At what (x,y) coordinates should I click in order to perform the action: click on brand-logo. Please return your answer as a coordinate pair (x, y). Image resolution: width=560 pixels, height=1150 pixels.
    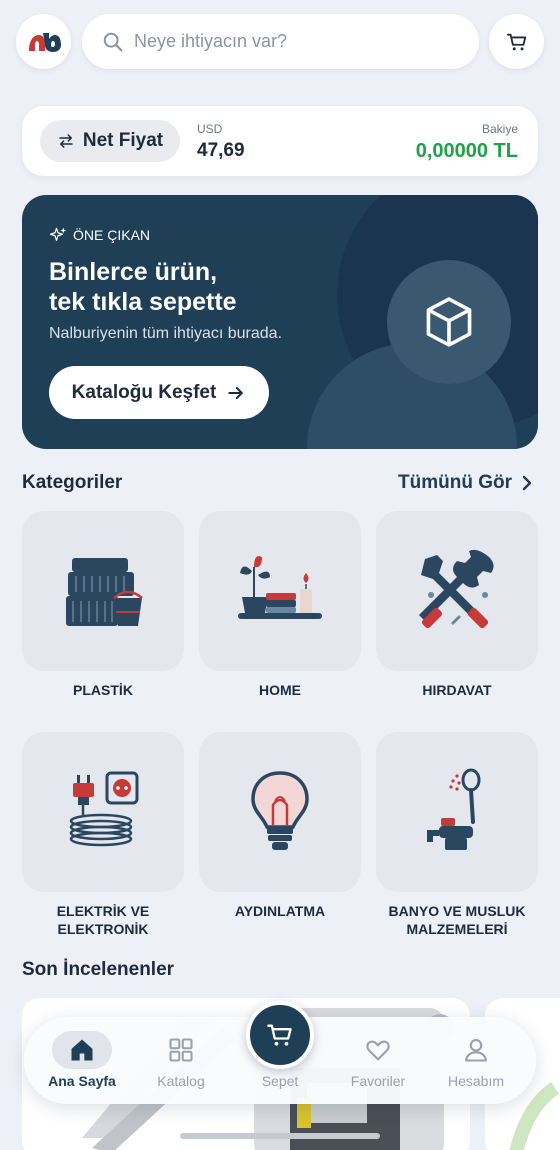
    Looking at the image, I should click on (43, 41).